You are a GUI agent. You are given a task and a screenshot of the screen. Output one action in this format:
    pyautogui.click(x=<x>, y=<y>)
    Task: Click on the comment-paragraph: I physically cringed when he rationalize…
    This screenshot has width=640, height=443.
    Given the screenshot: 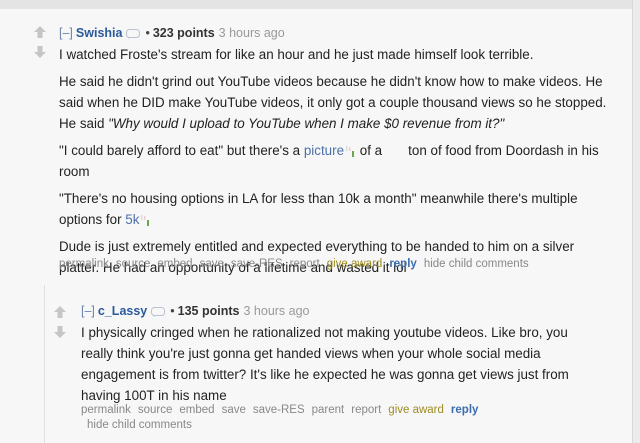 What is the action you would take?
    pyautogui.click(x=325, y=364)
    